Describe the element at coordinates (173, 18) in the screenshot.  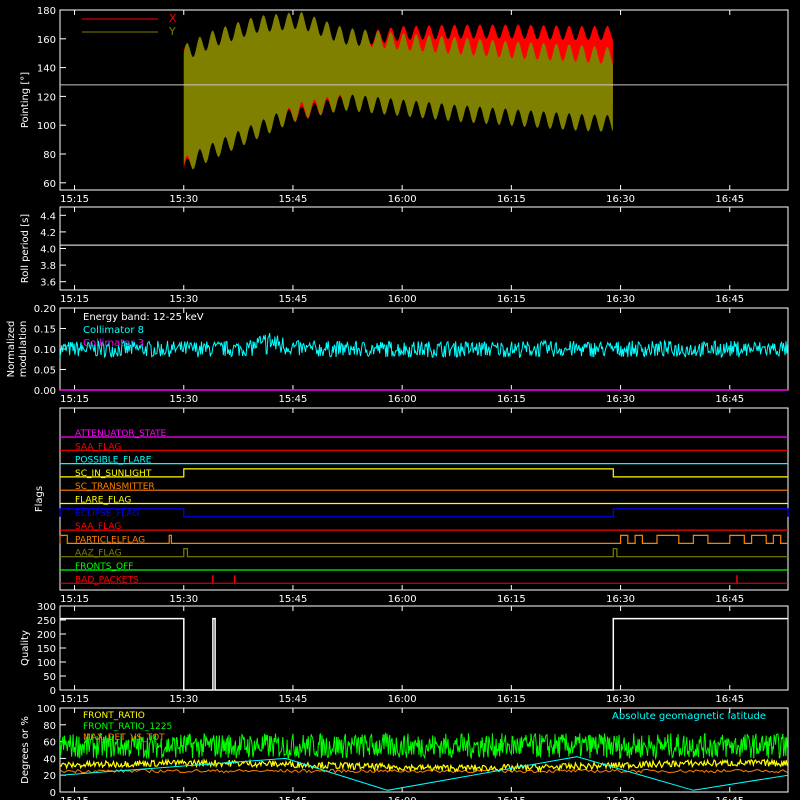
I see `legend-label-x: X` at that location.